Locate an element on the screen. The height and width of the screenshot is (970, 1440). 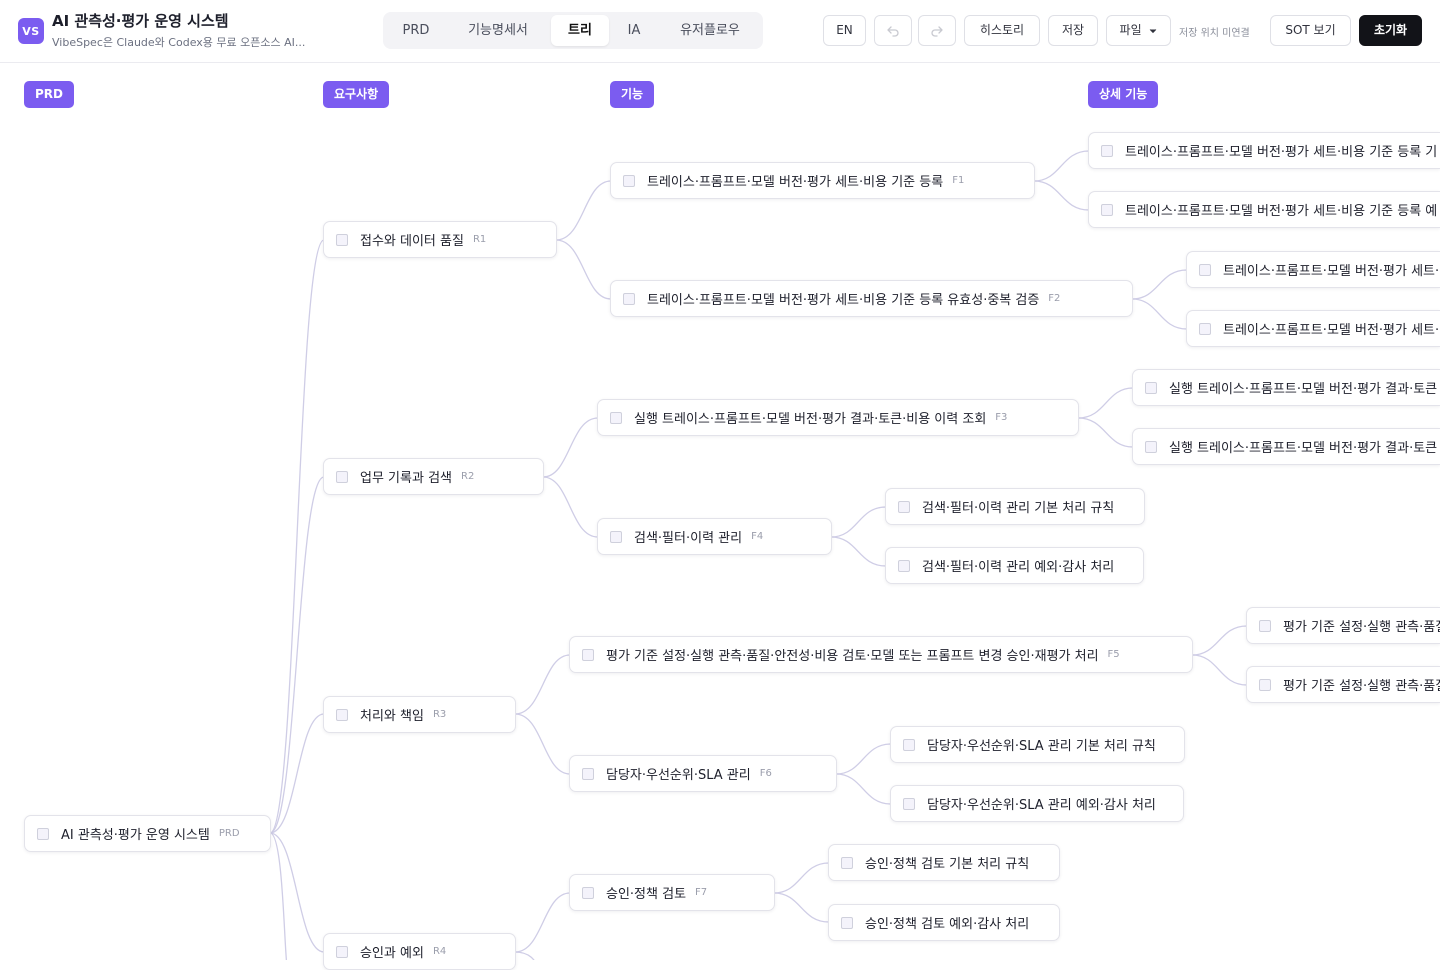
connector-f7-d13 is located at coordinates (801, 878).